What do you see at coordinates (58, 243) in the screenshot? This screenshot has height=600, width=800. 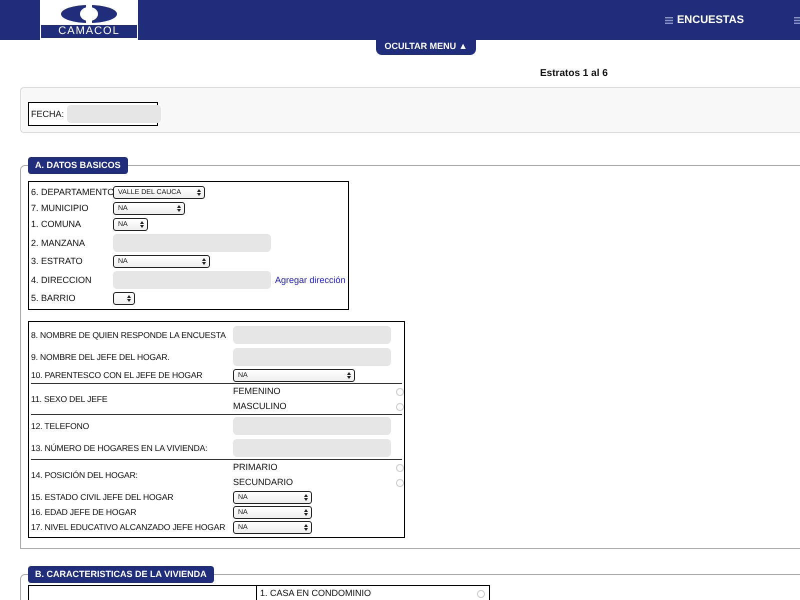 I see `field-label: 2. MANZANA` at bounding box center [58, 243].